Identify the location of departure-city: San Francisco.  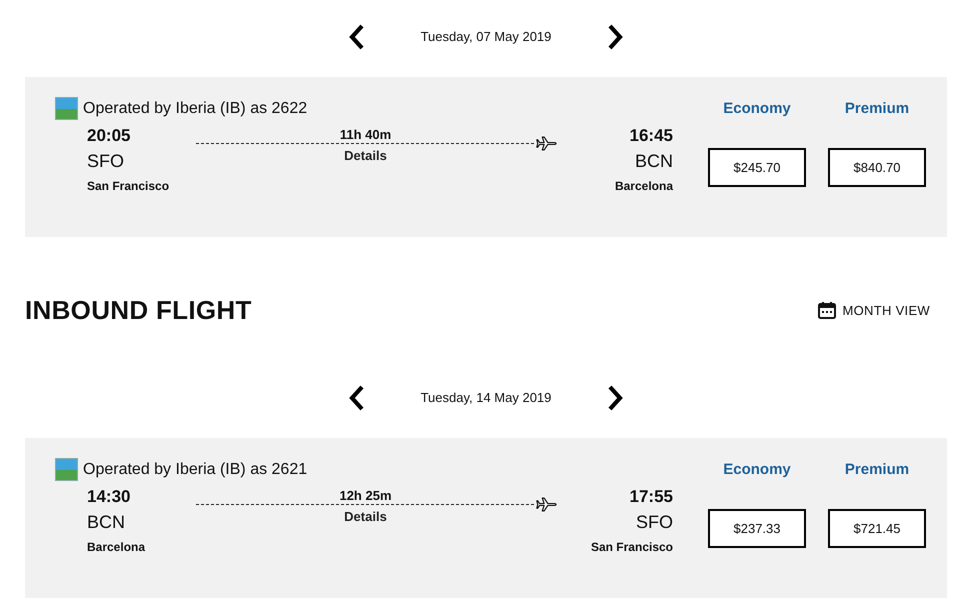
(128, 186).